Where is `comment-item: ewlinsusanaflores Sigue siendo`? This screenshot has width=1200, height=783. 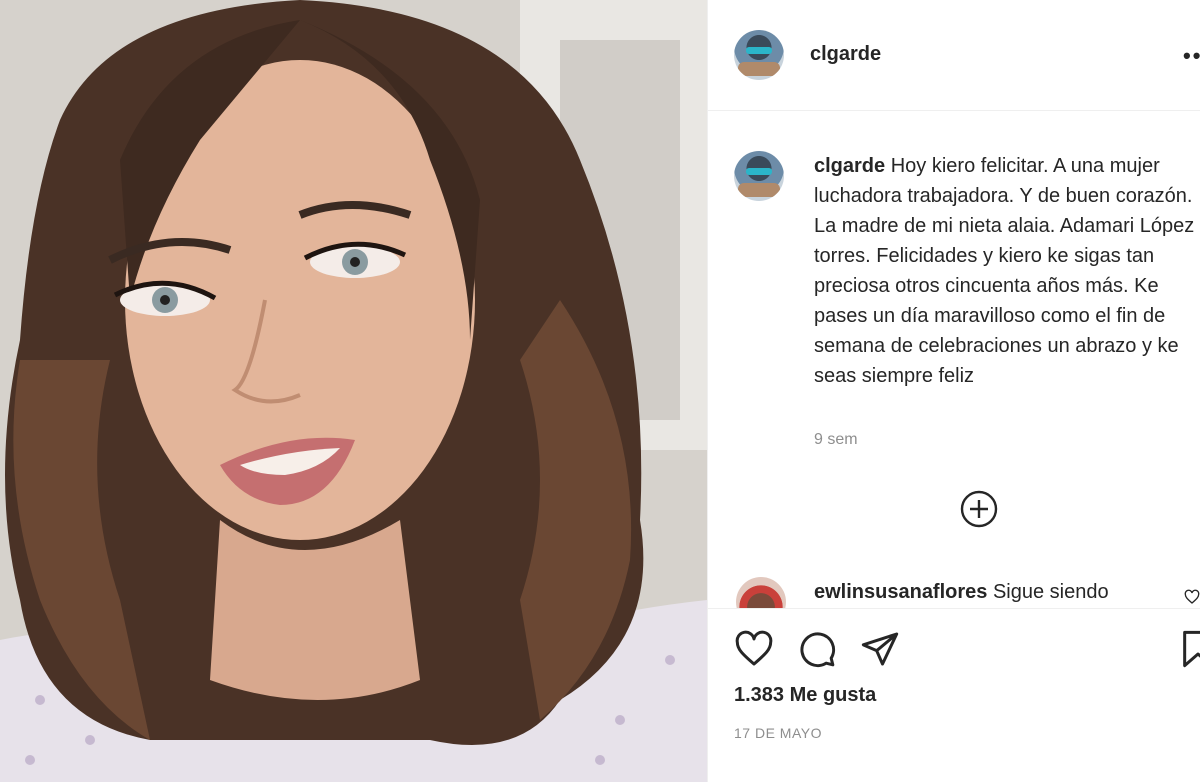 comment-item: ewlinsusanaflores Sigue siendo is located at coordinates (961, 592).